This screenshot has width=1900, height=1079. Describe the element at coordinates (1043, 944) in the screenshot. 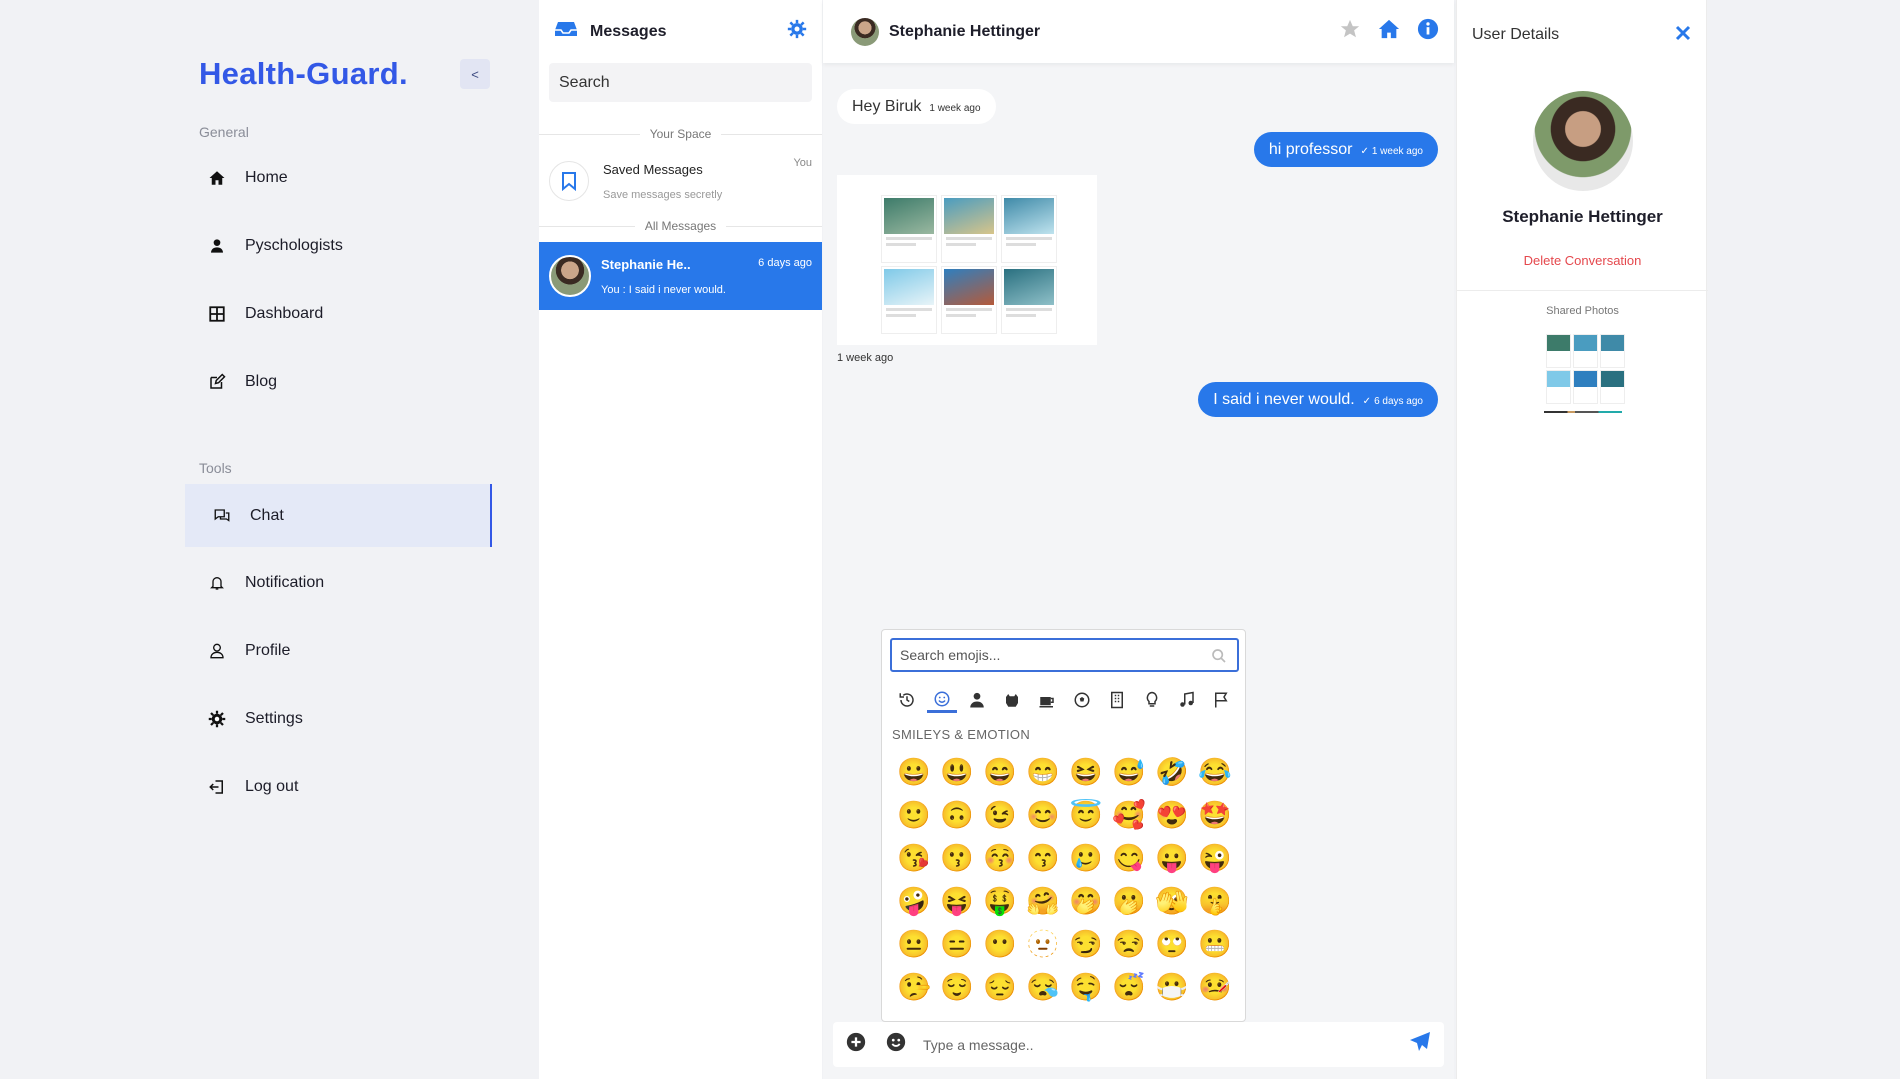

I see `emoji-item: 🫥` at that location.